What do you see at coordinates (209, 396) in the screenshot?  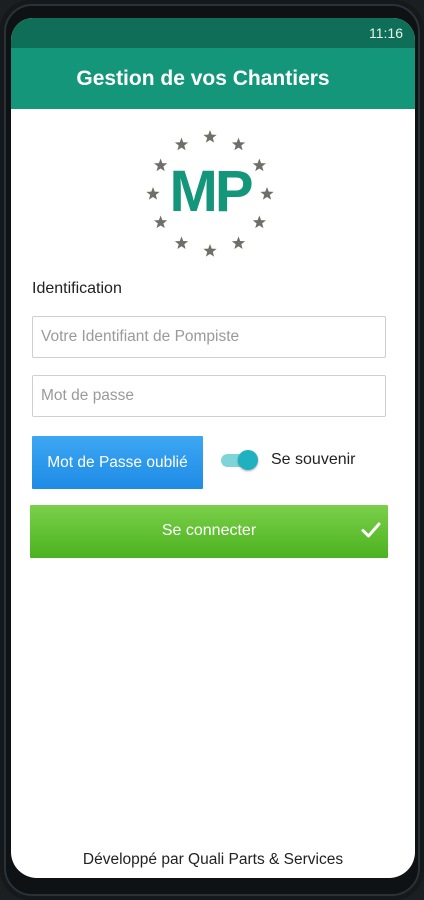 I see `password-input` at bounding box center [209, 396].